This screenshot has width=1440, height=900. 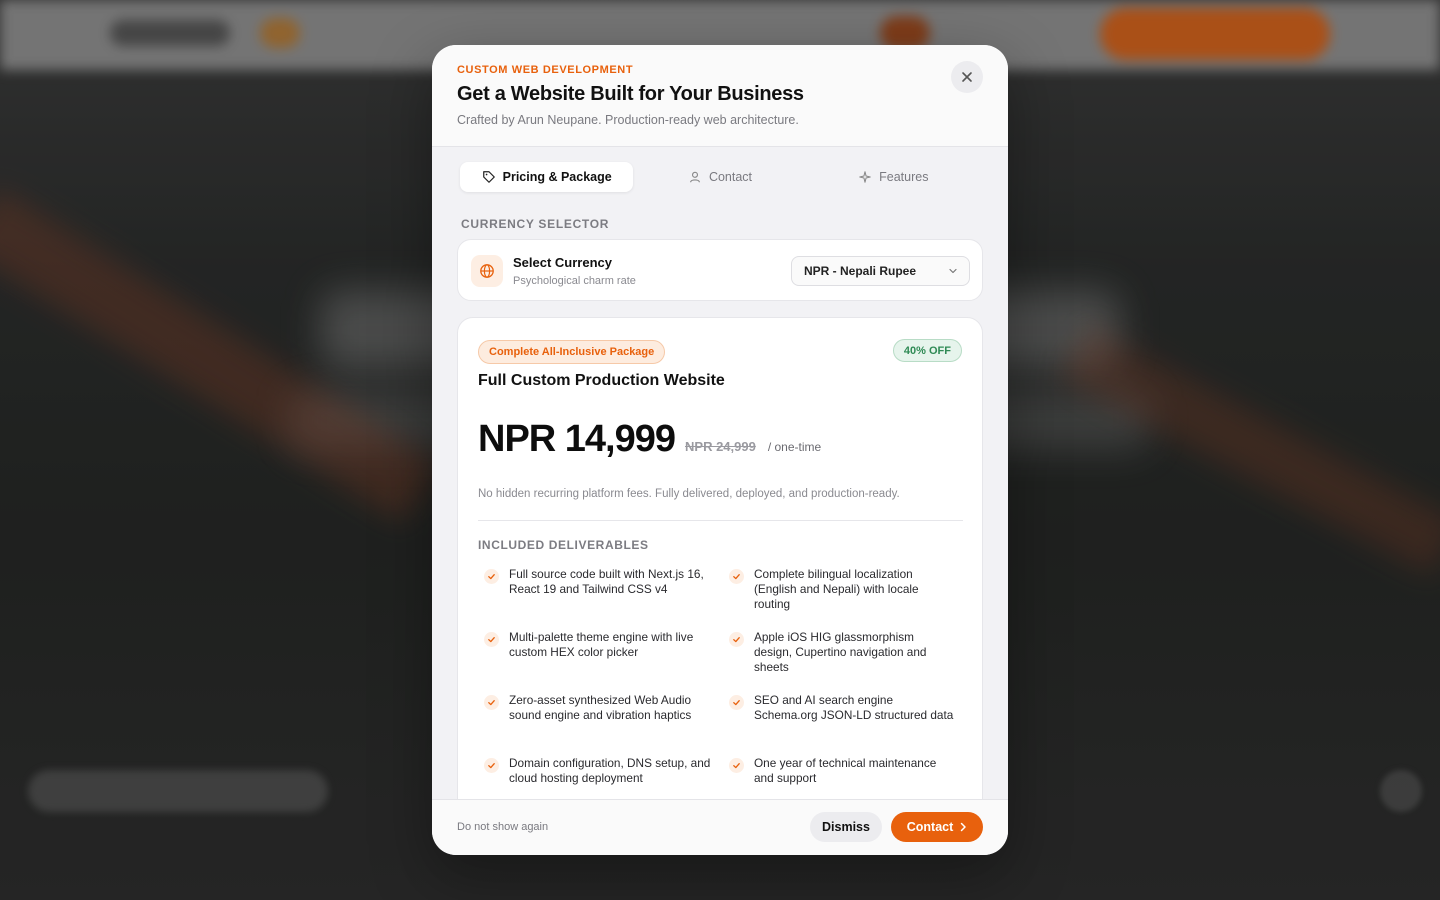 I want to click on deliverables-label: INCLUDED DELIVERABLES, so click(x=563, y=545).